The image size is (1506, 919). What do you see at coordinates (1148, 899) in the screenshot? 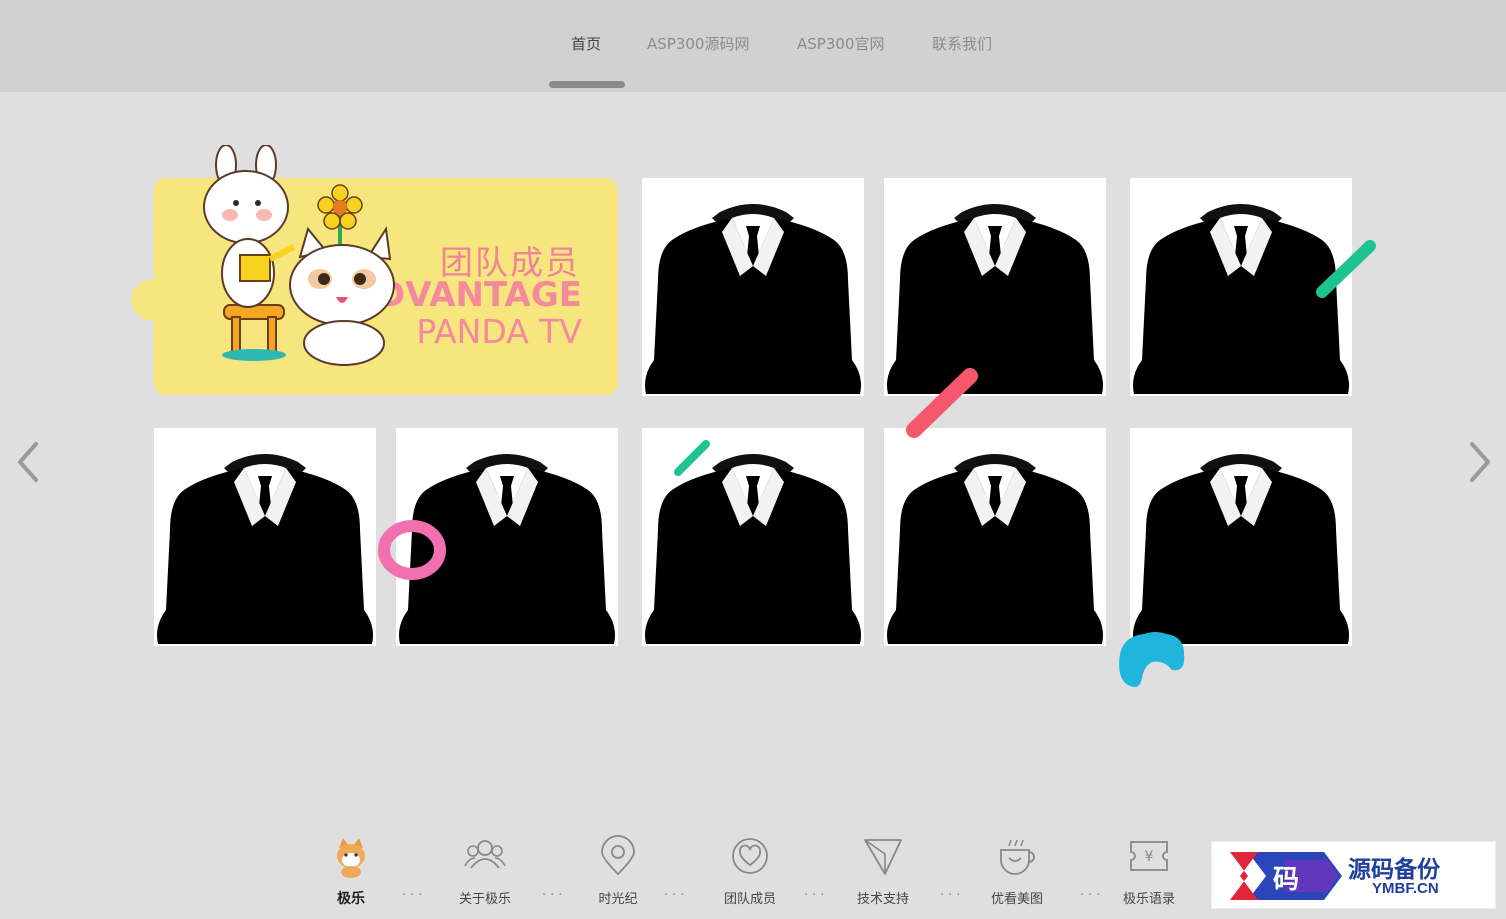
I see `footer-label: 极乐语录` at bounding box center [1148, 899].